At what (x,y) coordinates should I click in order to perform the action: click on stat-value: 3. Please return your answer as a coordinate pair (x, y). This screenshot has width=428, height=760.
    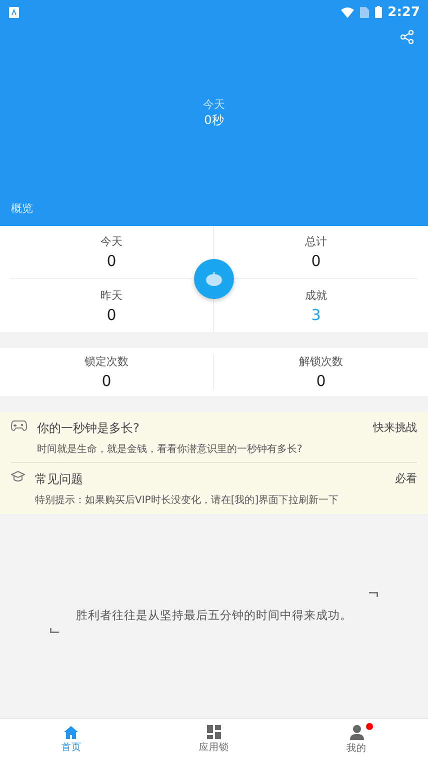
    Looking at the image, I should click on (316, 315).